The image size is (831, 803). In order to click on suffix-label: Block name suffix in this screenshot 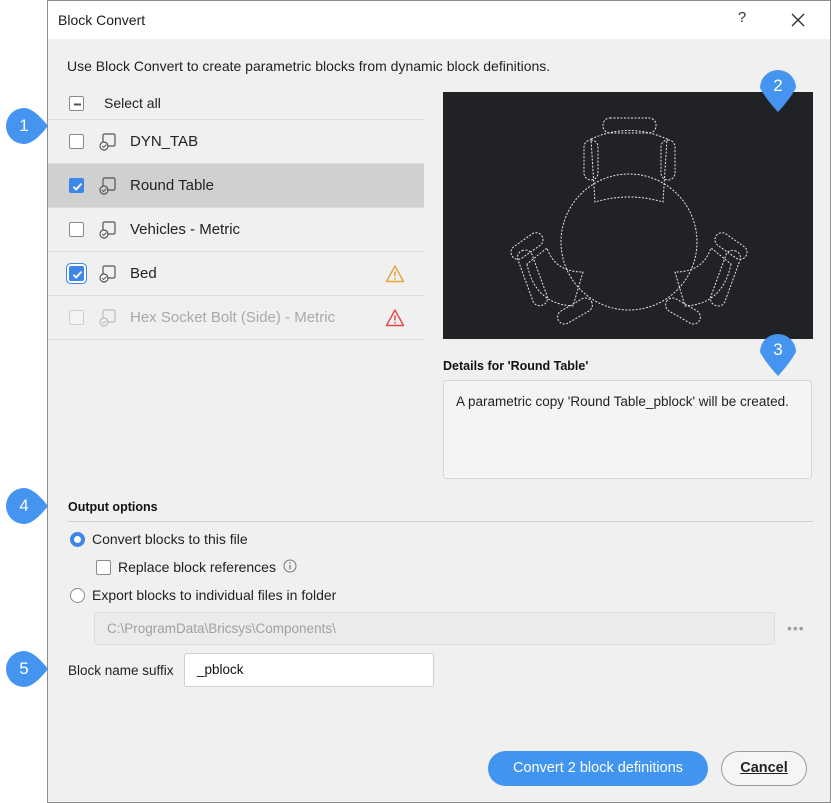, I will do `click(121, 670)`.